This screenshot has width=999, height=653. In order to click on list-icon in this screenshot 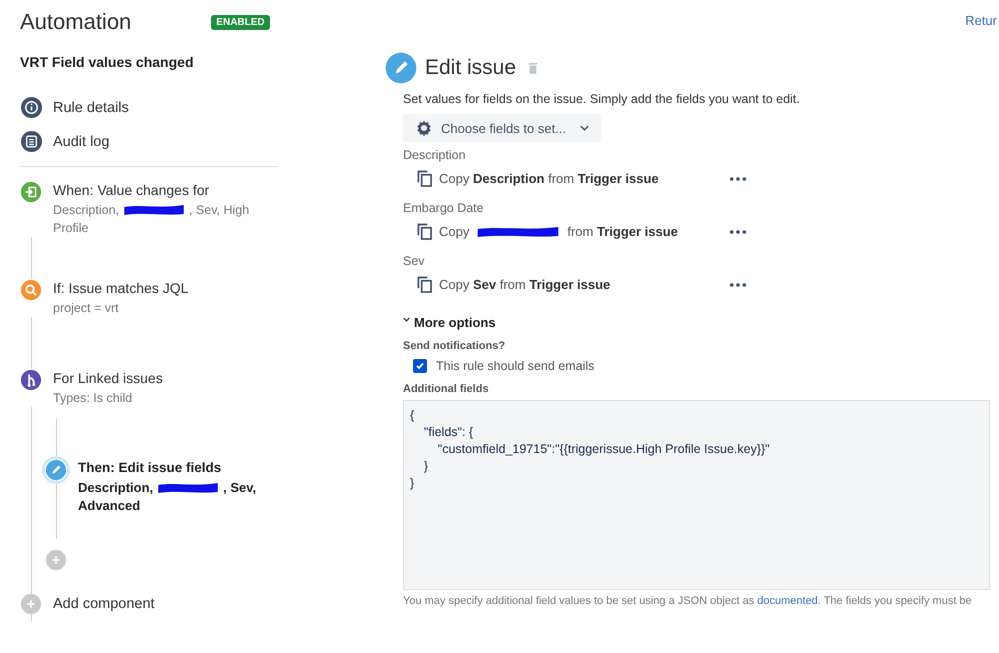, I will do `click(31, 141)`.